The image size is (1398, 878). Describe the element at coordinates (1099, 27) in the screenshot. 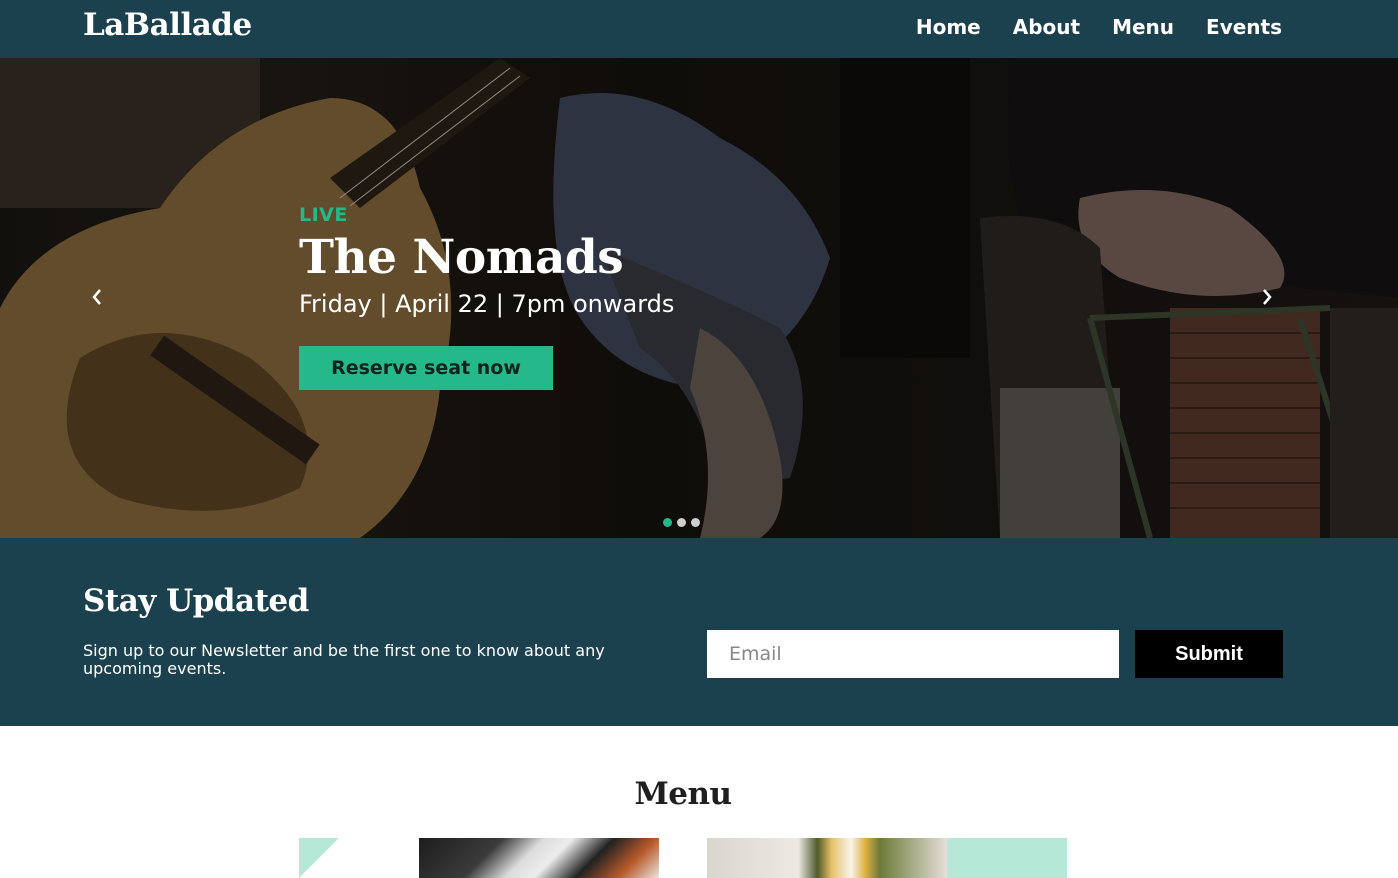

I see `main-nav: Home About Menu Events` at that location.